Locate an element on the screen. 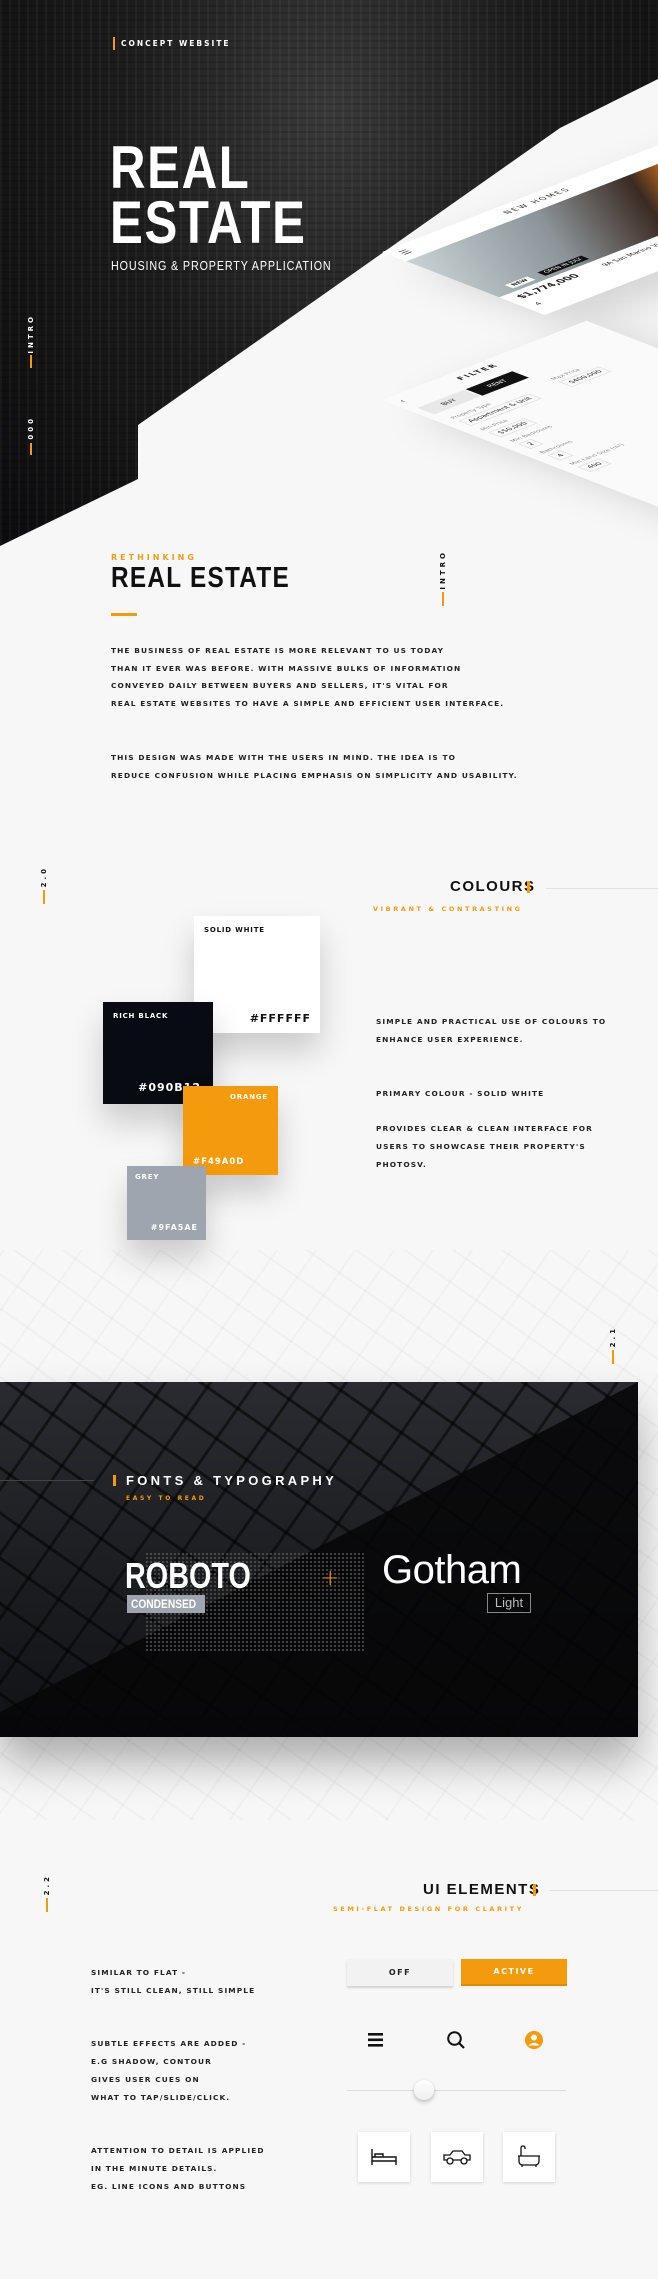 The height and width of the screenshot is (2279, 658). ui-text: SIMILAR TO FLAT - is located at coordinates (139, 1972).